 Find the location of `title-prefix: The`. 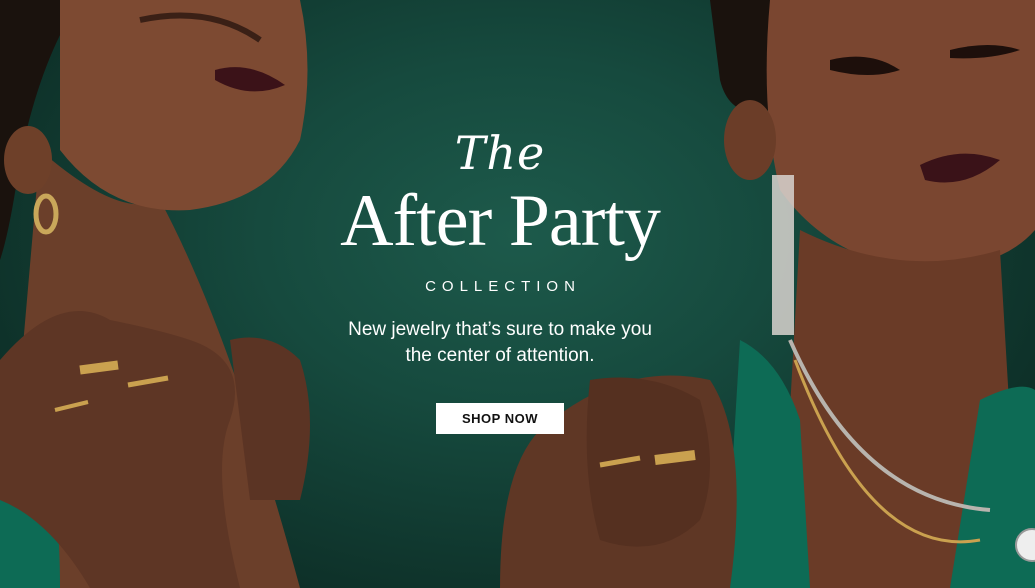

title-prefix: The is located at coordinates (500, 153).